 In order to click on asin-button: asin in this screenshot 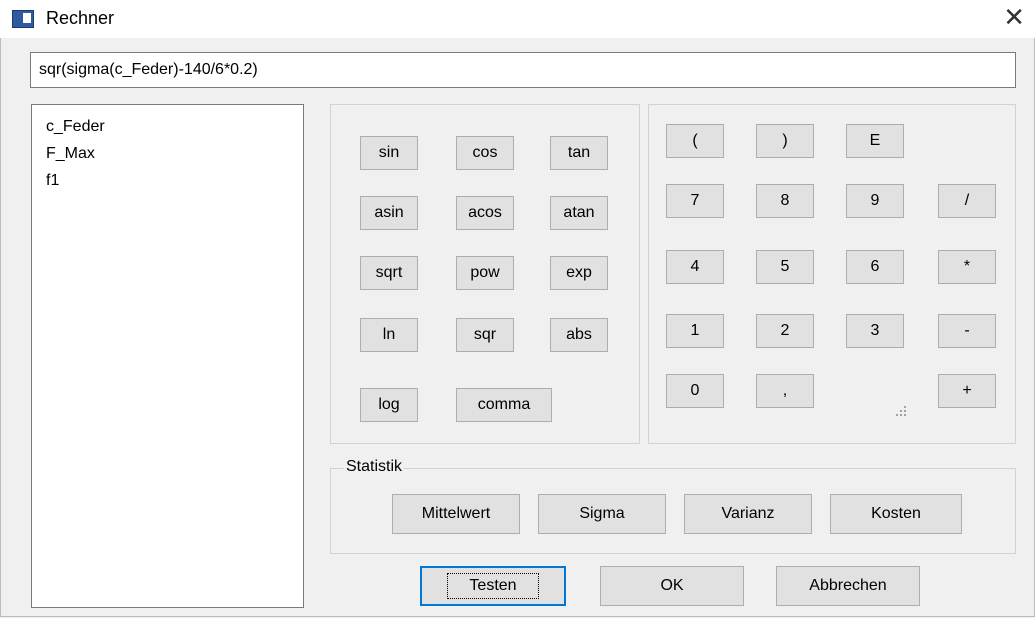, I will do `click(389, 213)`.